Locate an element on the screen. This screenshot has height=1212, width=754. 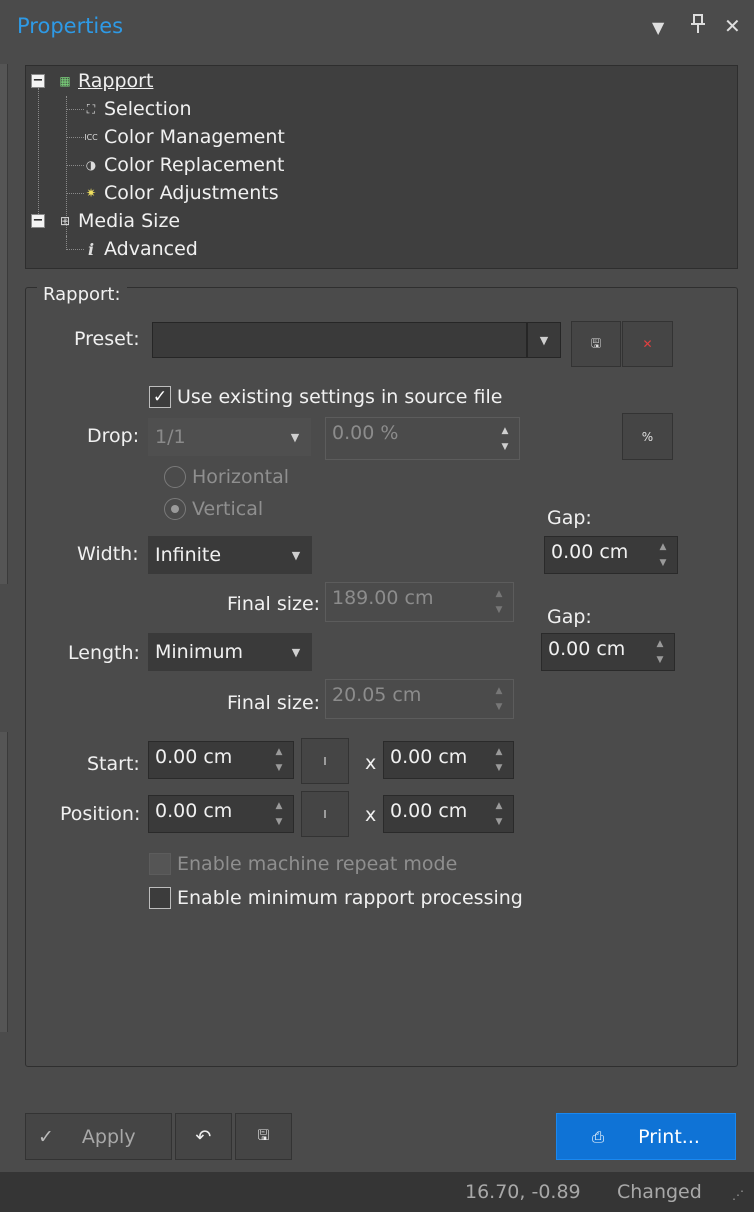
dropdown-menu-icon: ▼ is located at coordinates (658, 27).